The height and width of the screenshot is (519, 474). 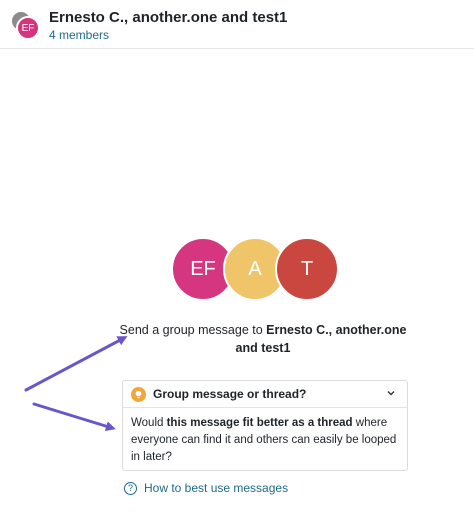 What do you see at coordinates (149, 423) in the screenshot?
I see `tip-body-prefix: Would` at bounding box center [149, 423].